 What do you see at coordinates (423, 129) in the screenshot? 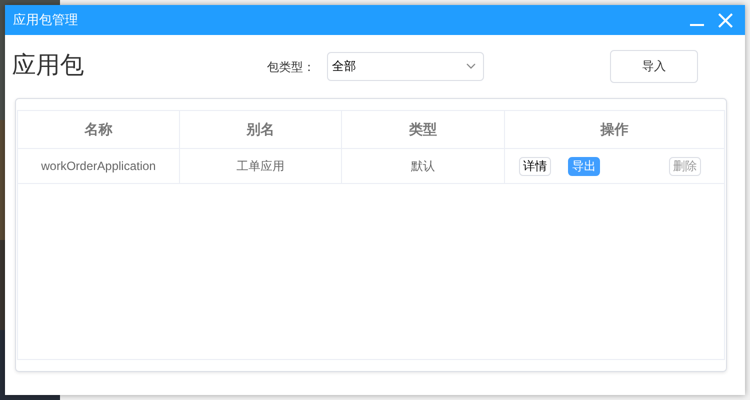
I see `column-header: 类型` at bounding box center [423, 129].